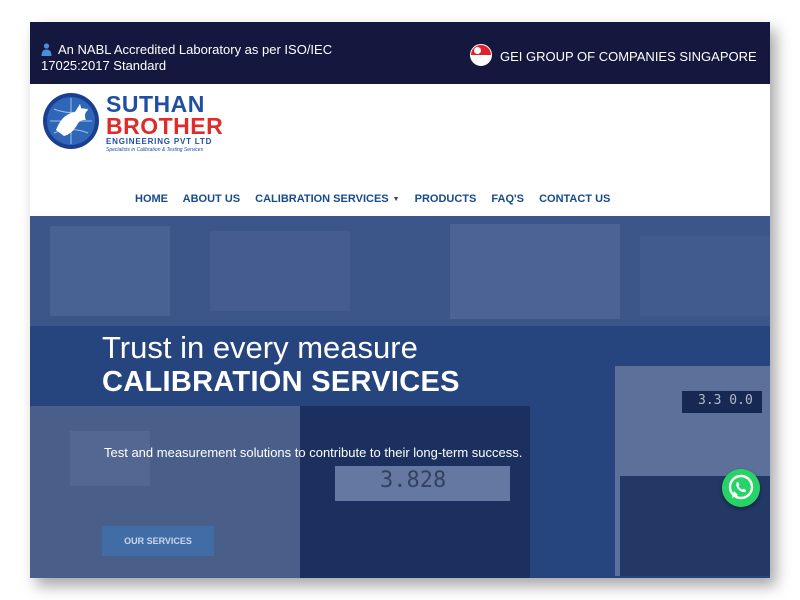  I want to click on group-link: GEI GROUP OF COMPANIES SINGAPORE, so click(613, 55).